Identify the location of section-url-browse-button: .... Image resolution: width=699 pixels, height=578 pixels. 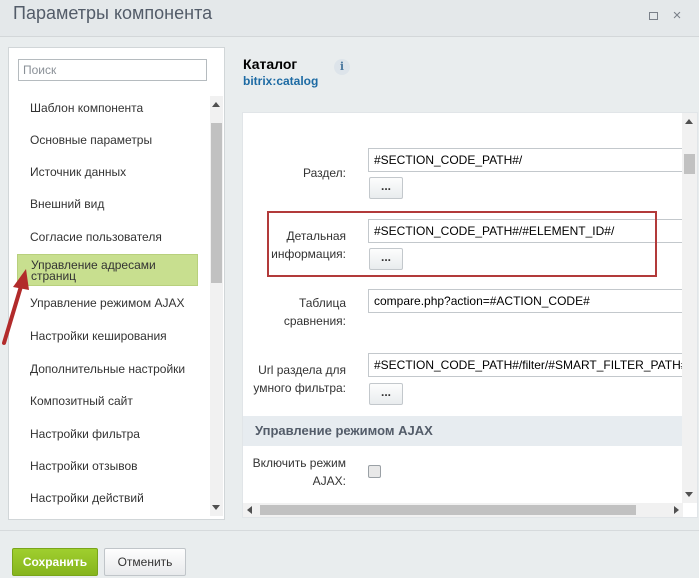
(386, 188).